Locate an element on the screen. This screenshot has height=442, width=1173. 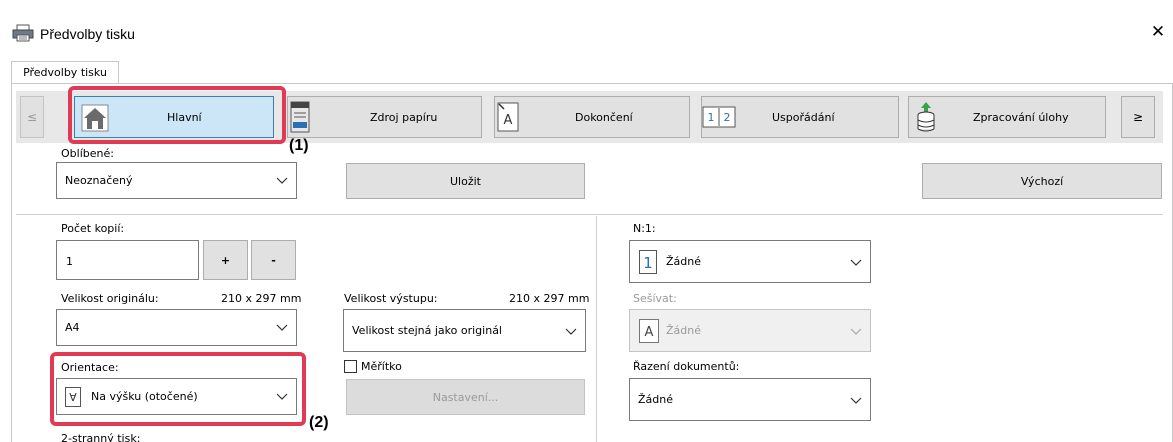
staple-icon: A is located at coordinates (649, 332).